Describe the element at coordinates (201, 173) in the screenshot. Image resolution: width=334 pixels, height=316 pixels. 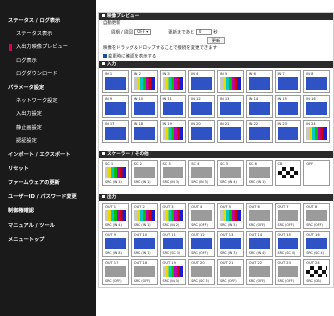
I see `scalers-tile: SC 4 SRC (IN 3)` at that location.